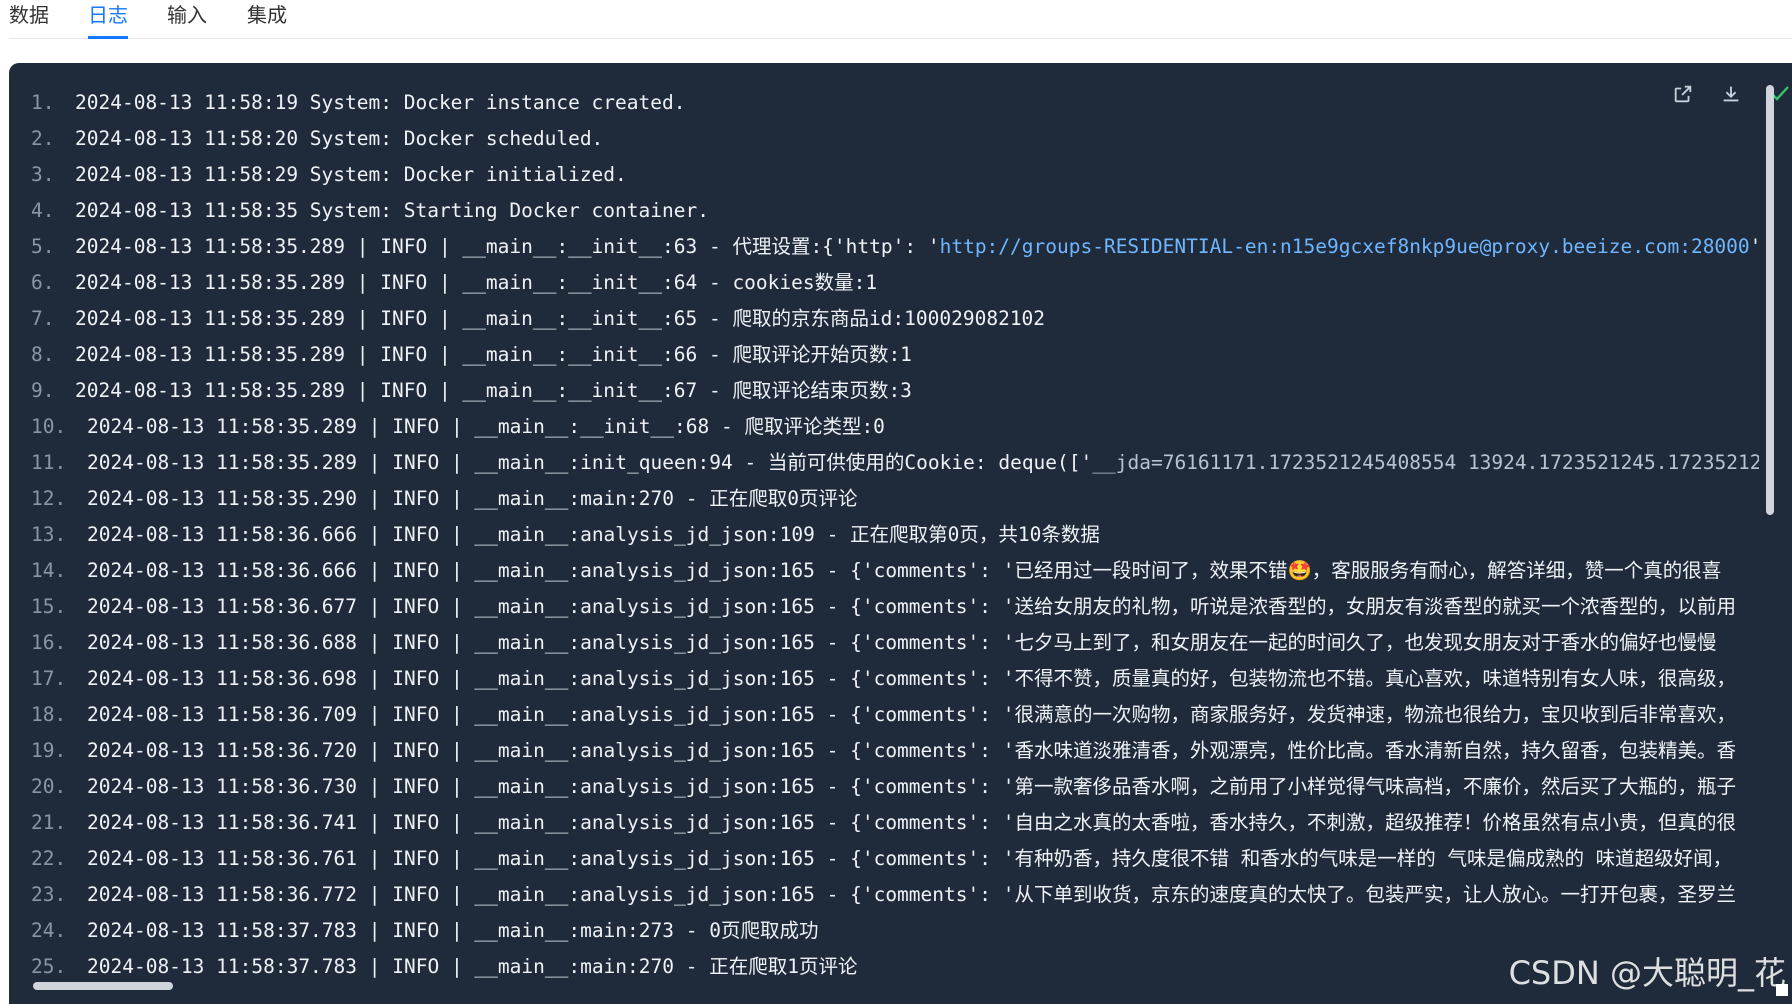 The image size is (1792, 1004). What do you see at coordinates (49, 750) in the screenshot?
I see `line-number: 19.` at bounding box center [49, 750].